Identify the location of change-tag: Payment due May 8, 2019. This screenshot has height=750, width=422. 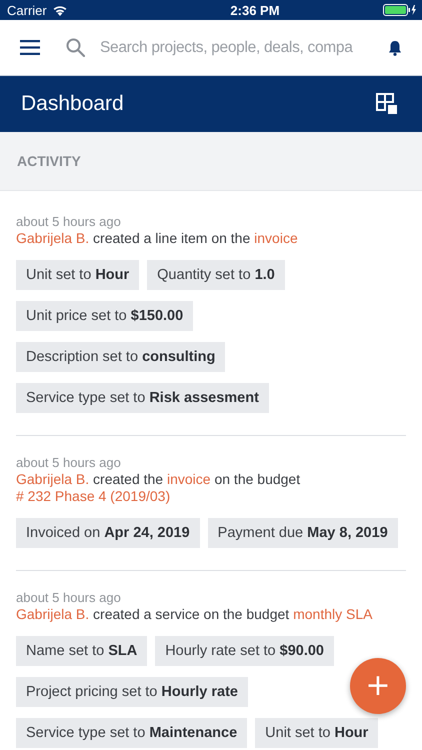
(303, 533).